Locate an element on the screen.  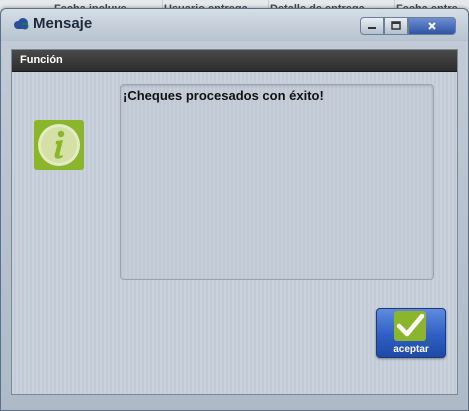
dialog-title: Mensaje is located at coordinates (63, 23).